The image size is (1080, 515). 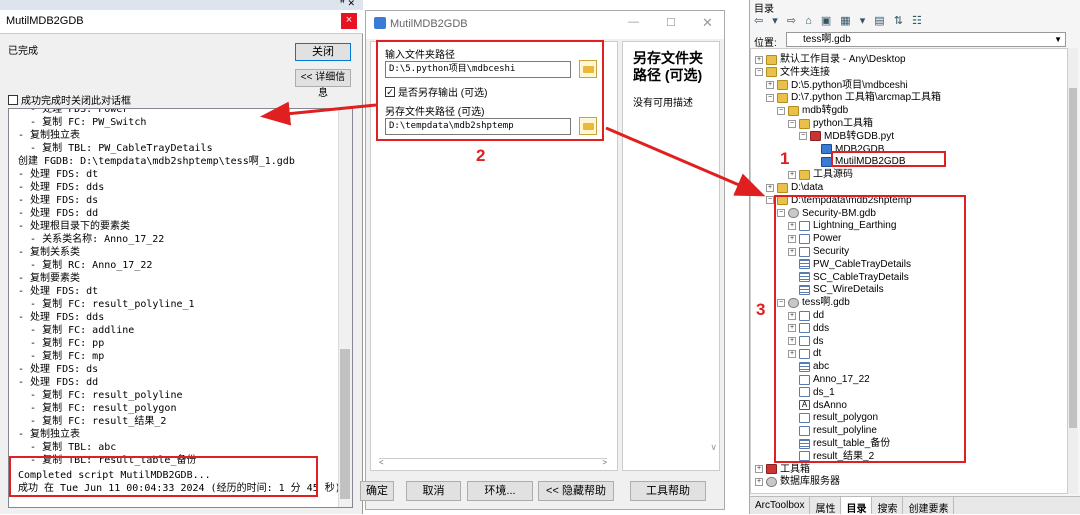 What do you see at coordinates (318, 113) in the screenshot?
I see `arrow-to-log` at bounding box center [318, 113].